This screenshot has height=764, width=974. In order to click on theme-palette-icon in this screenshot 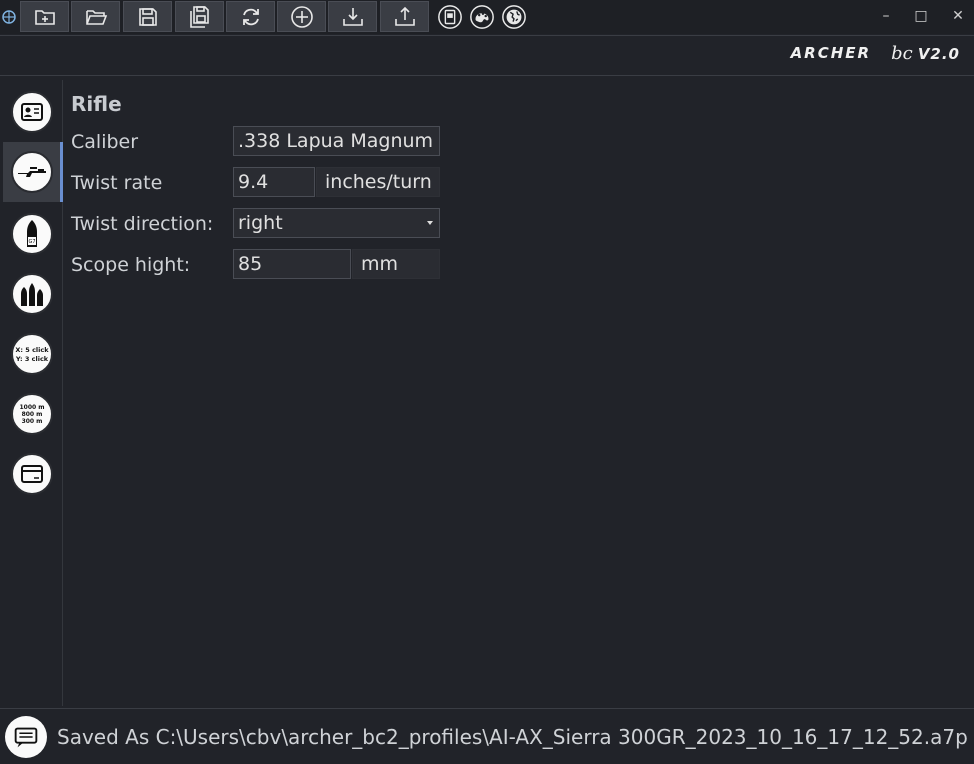, I will do `click(482, 17)`.